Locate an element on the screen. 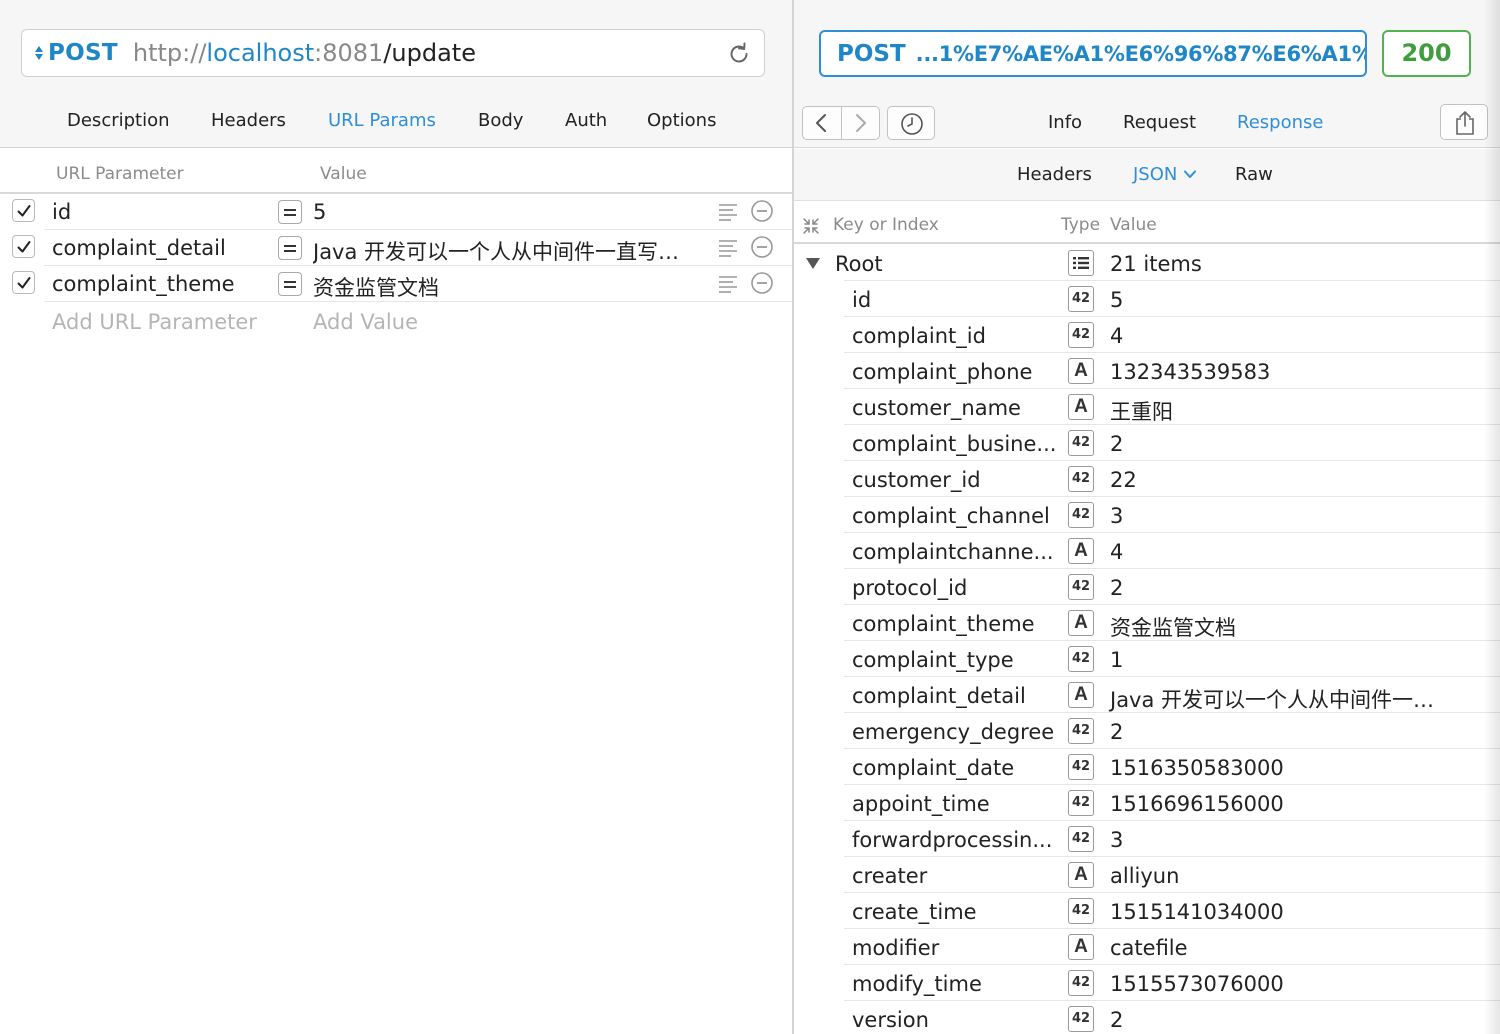 The width and height of the screenshot is (1500, 1034). param-key: complaint_theme is located at coordinates (143, 284).